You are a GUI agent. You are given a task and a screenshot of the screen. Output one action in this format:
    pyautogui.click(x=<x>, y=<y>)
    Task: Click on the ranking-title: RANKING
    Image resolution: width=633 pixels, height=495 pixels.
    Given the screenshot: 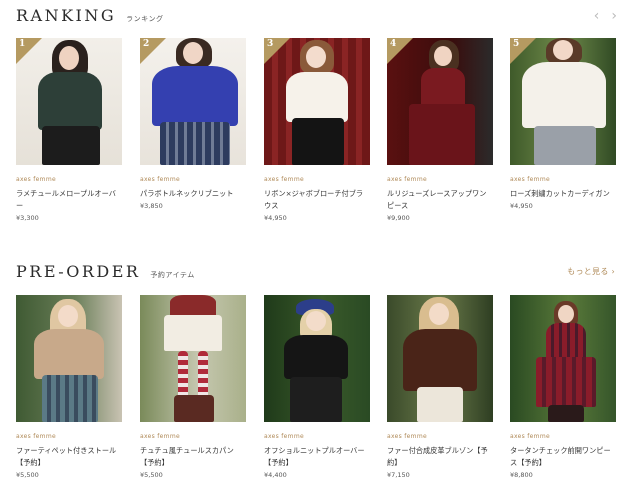 What is the action you would take?
    pyautogui.click(x=66, y=15)
    